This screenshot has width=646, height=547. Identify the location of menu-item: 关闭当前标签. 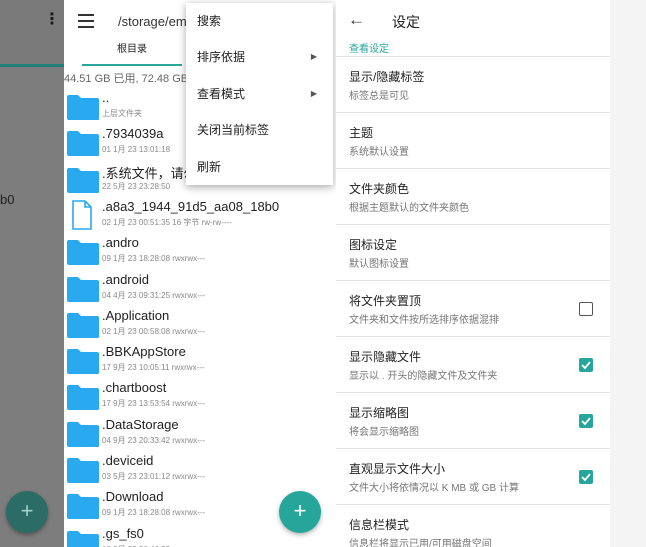
(259, 130).